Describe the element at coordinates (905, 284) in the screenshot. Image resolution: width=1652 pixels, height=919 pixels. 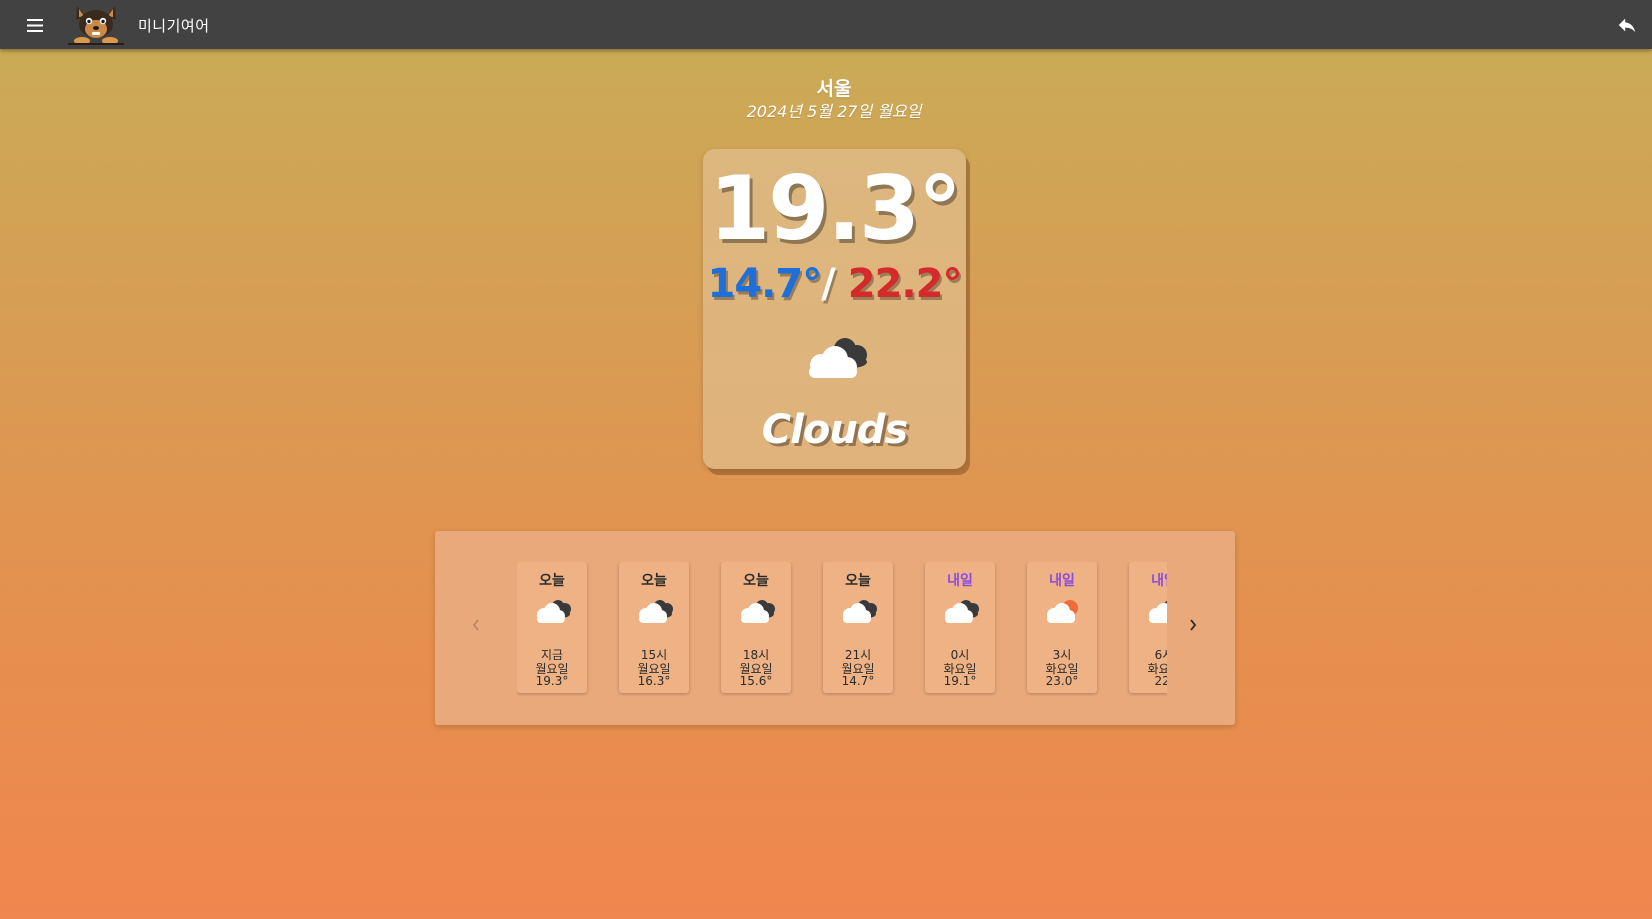
I see `max-temperature: 22.2°` at that location.